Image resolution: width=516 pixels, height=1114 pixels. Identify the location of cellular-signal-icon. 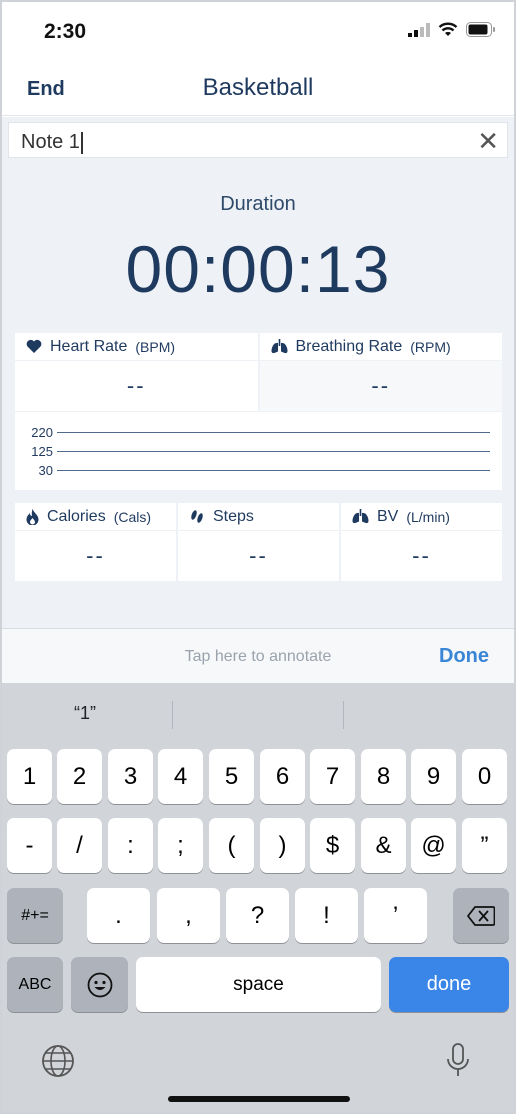
(419, 29).